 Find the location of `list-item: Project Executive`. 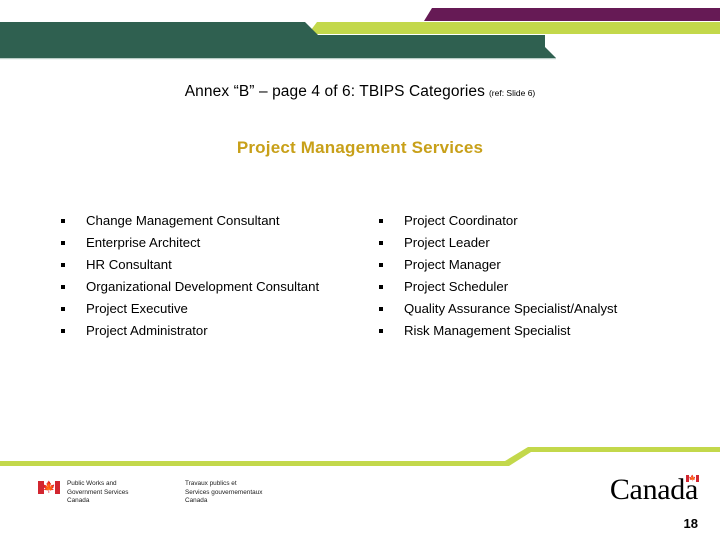

list-item: Project Executive is located at coordinates (212, 309).